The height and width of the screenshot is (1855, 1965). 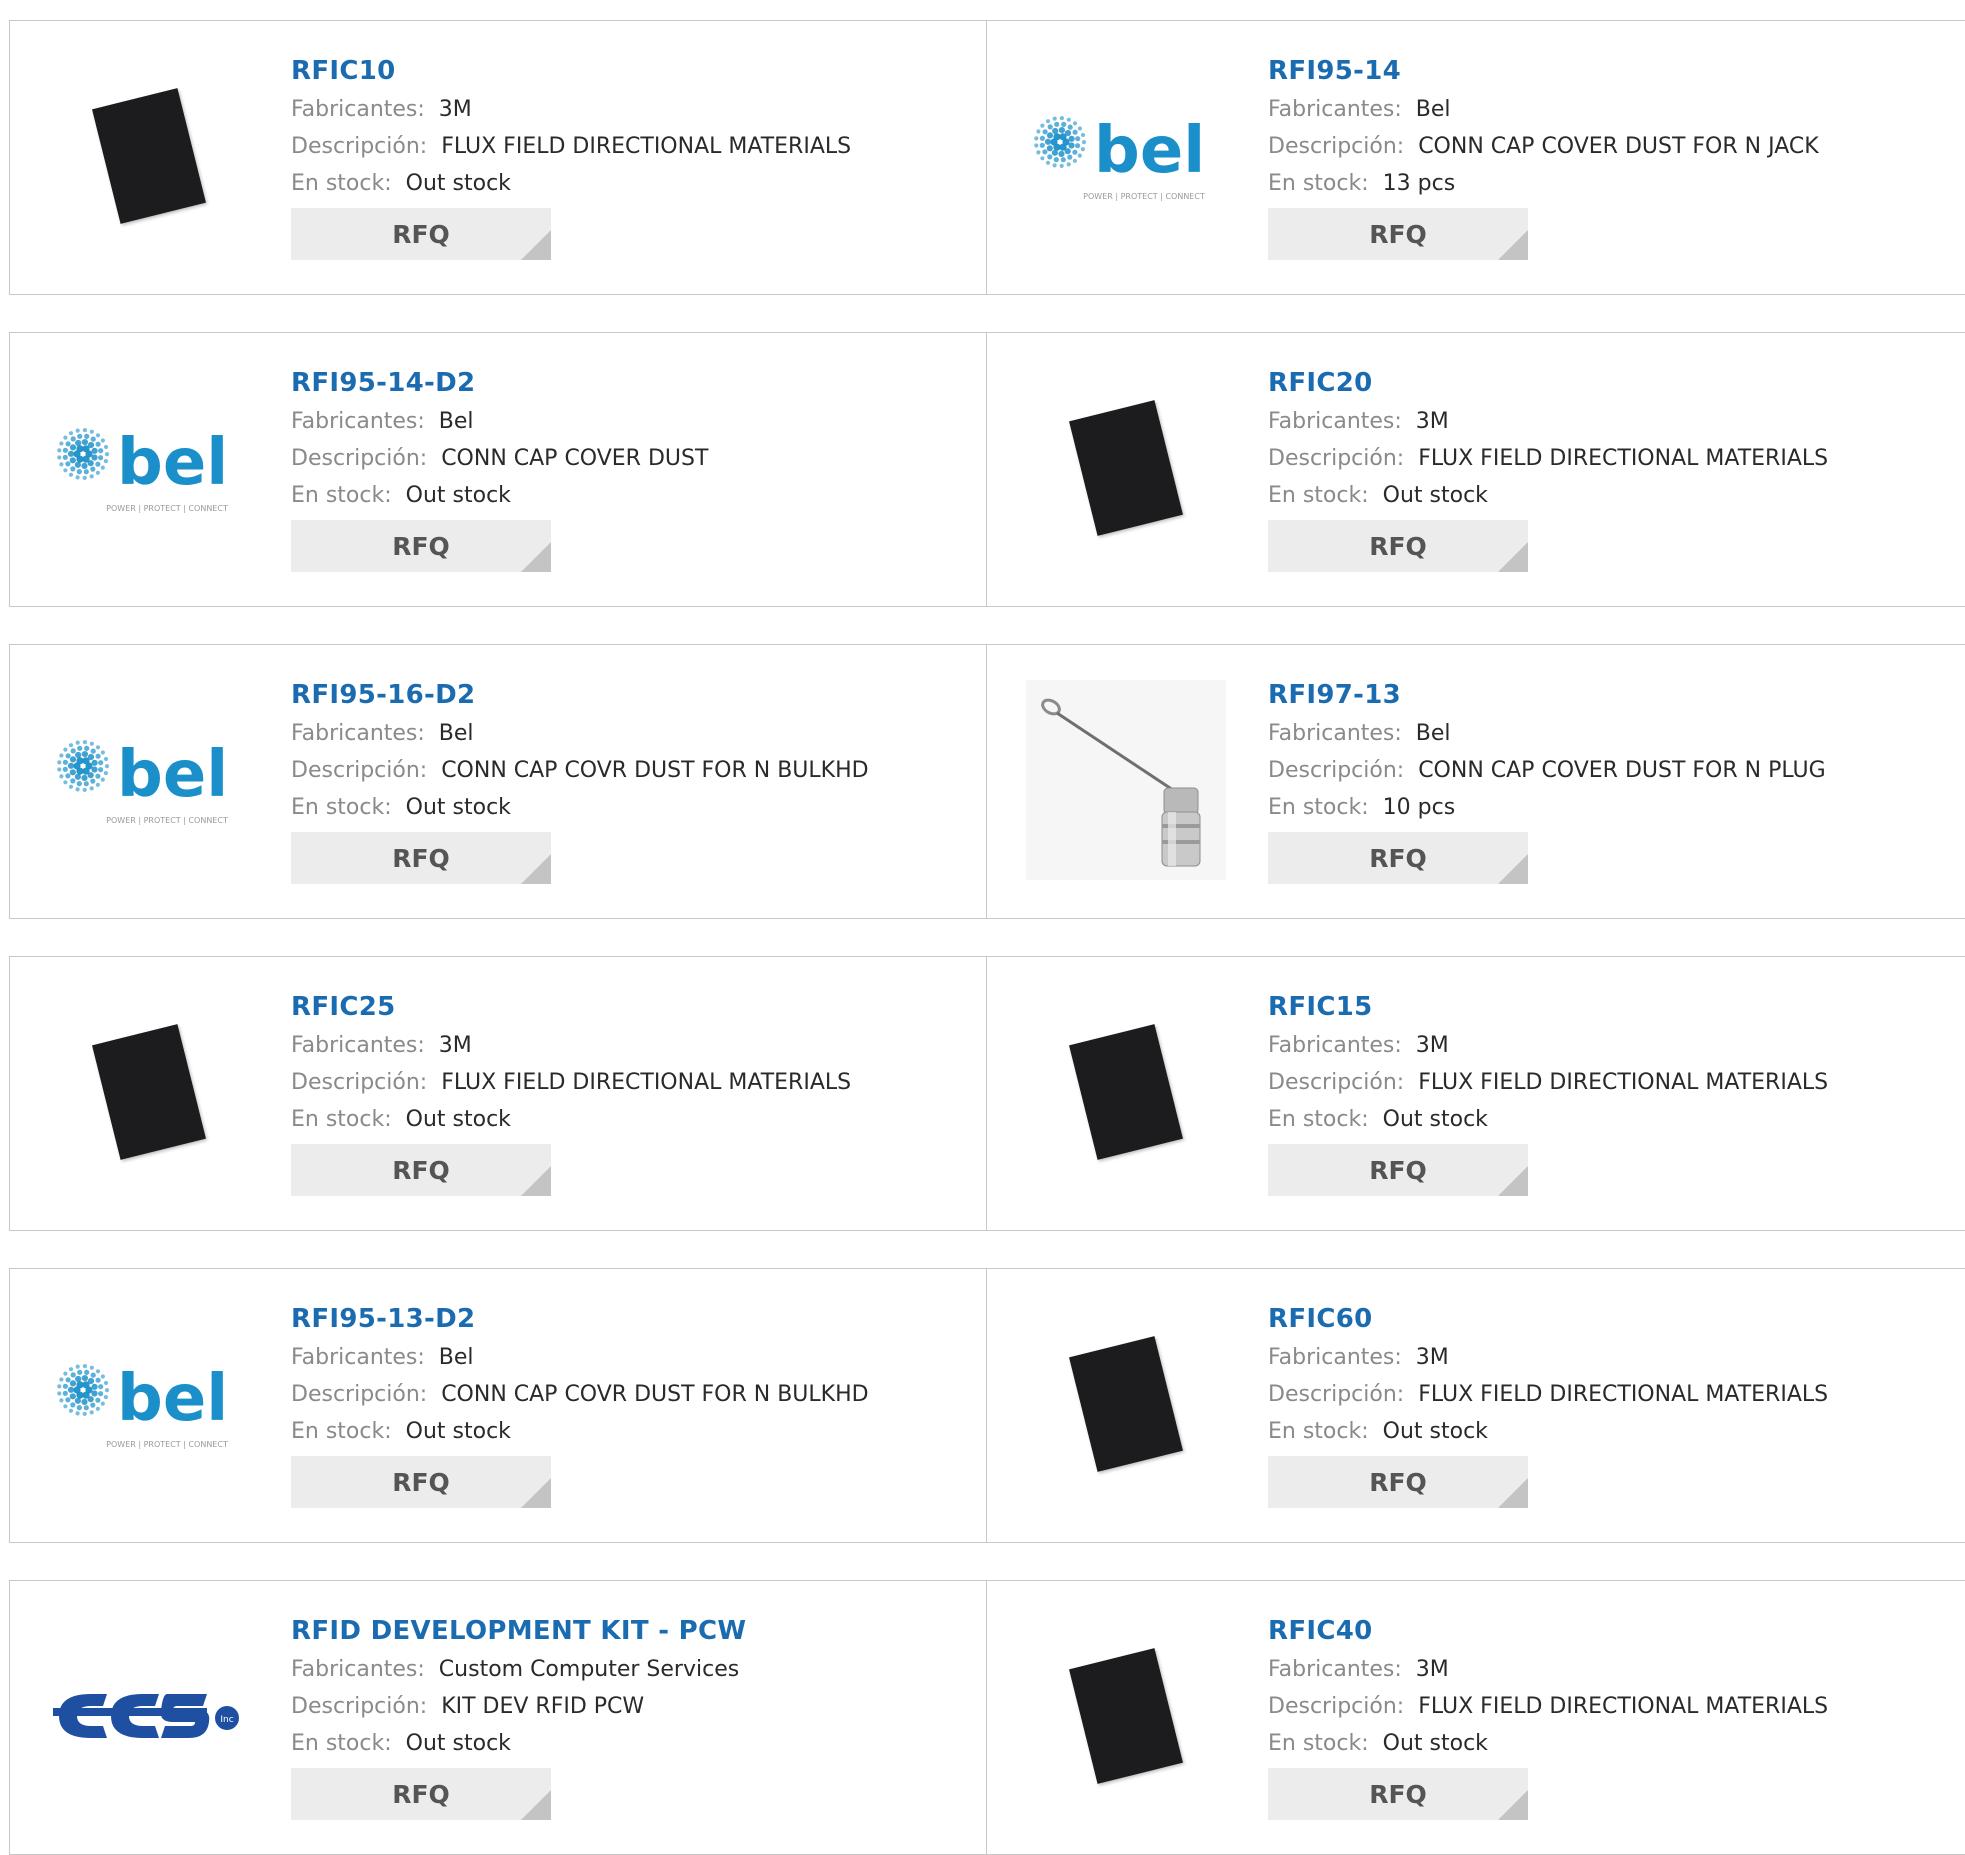 I want to click on part-number-link: RFI97-13, so click(x=1334, y=695).